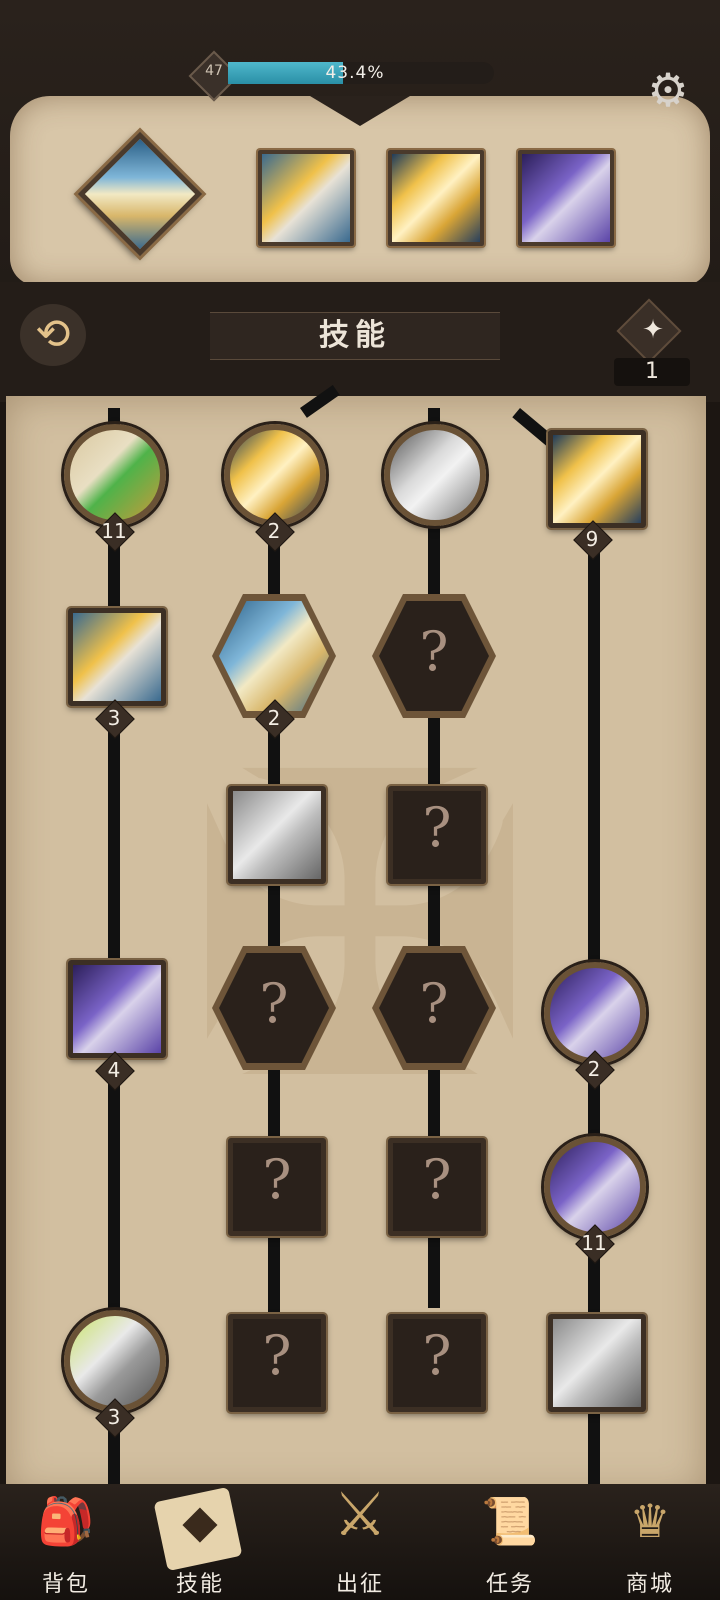 The height and width of the screenshot is (1600, 720). I want to click on scroll-icon: 📜, so click(510, 1521).